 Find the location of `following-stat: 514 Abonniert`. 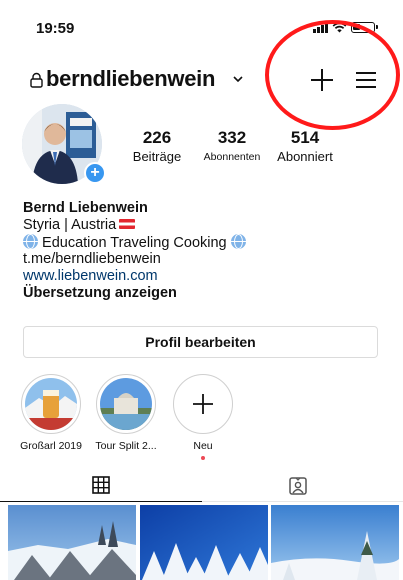

following-stat: 514 Abonniert is located at coordinates (305, 146).